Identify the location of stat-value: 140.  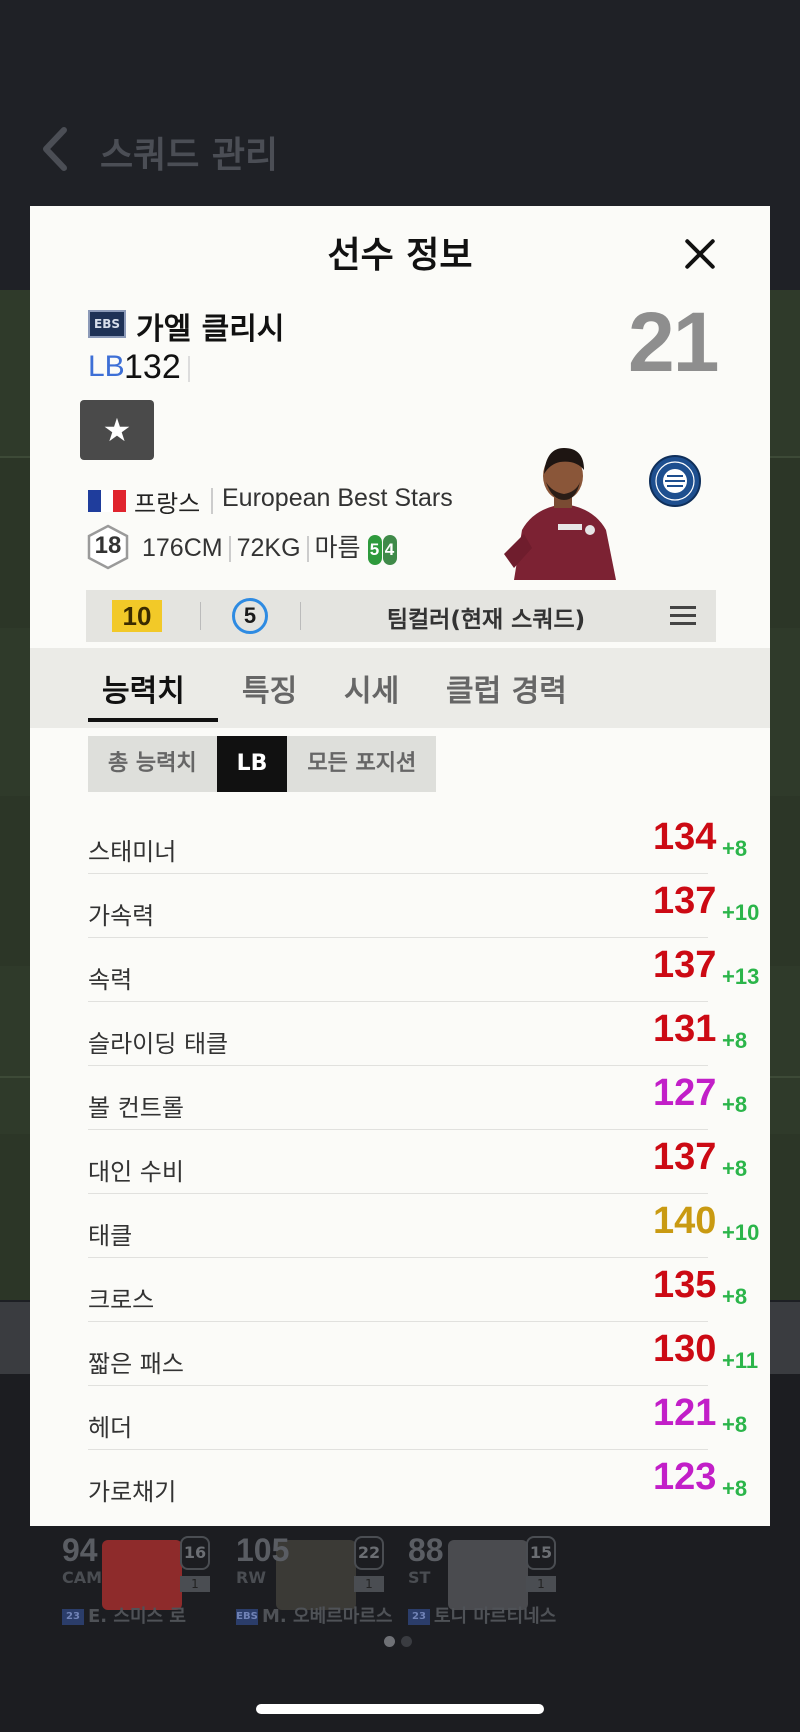
(685, 1221).